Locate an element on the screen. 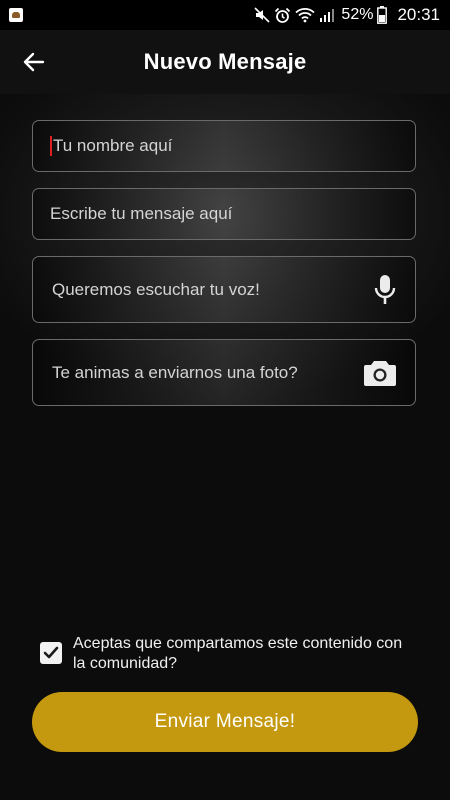 The height and width of the screenshot is (800, 450). app-bar: Nuevo Mensaje is located at coordinates (225, 62).